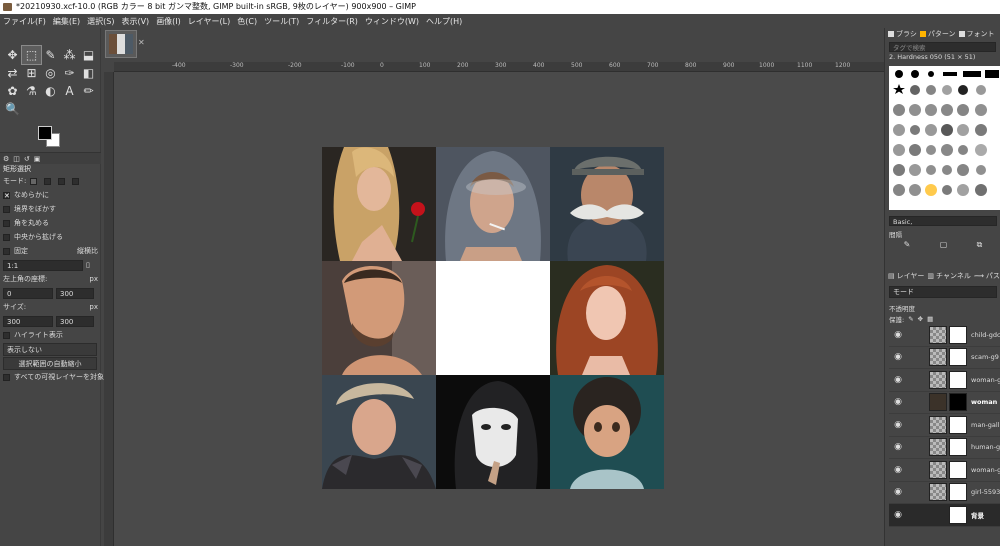 Image resolution: width=1000 pixels, height=546 pixels. What do you see at coordinates (6, 209) in the screenshot?
I see `feather-checkbox` at bounding box center [6, 209].